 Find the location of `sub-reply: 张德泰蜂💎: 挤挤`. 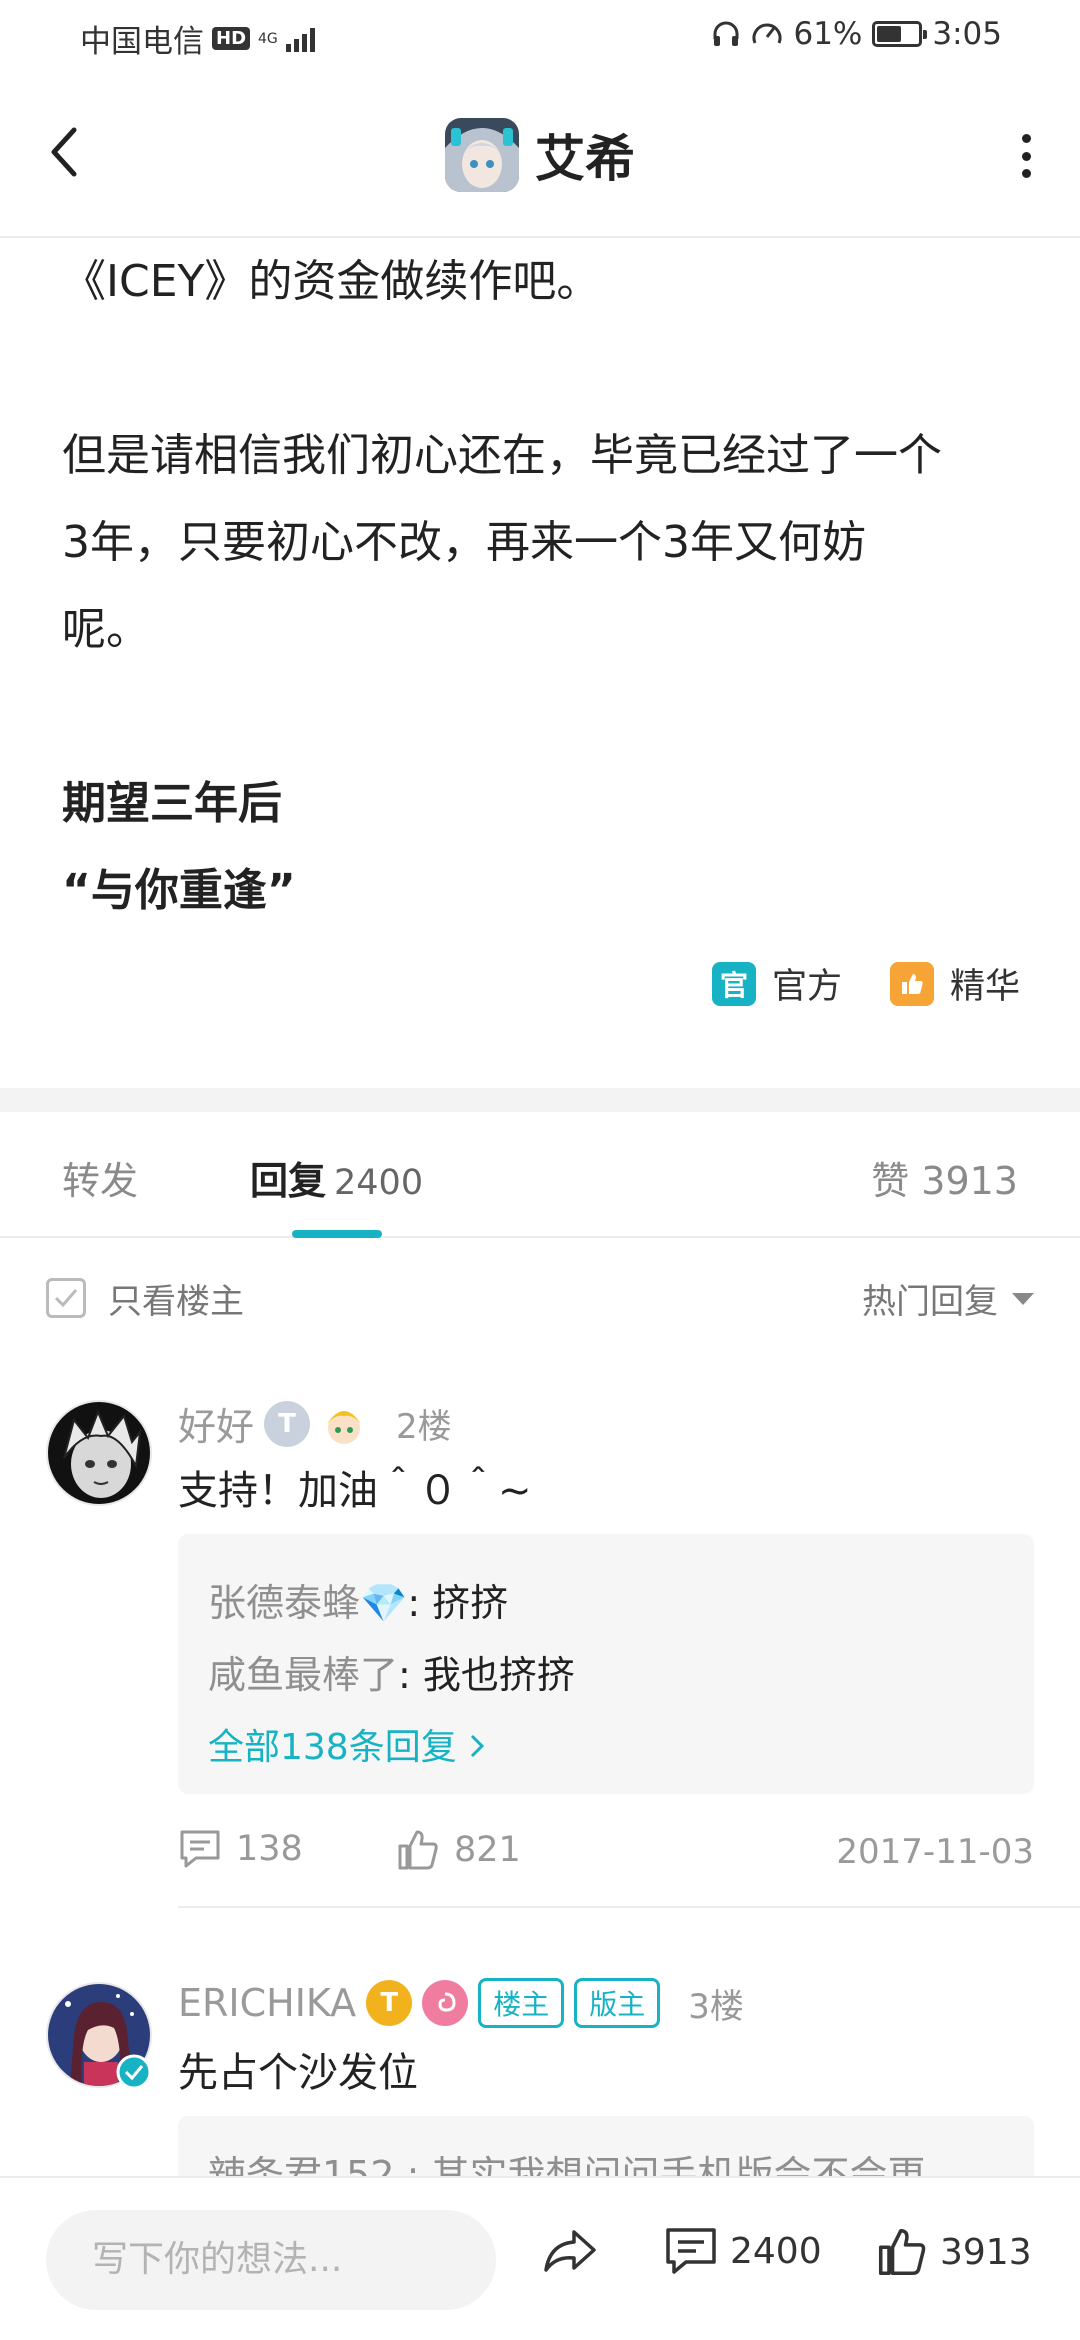

sub-reply: 张德泰蜂💎: 挤挤 is located at coordinates (358, 1599).